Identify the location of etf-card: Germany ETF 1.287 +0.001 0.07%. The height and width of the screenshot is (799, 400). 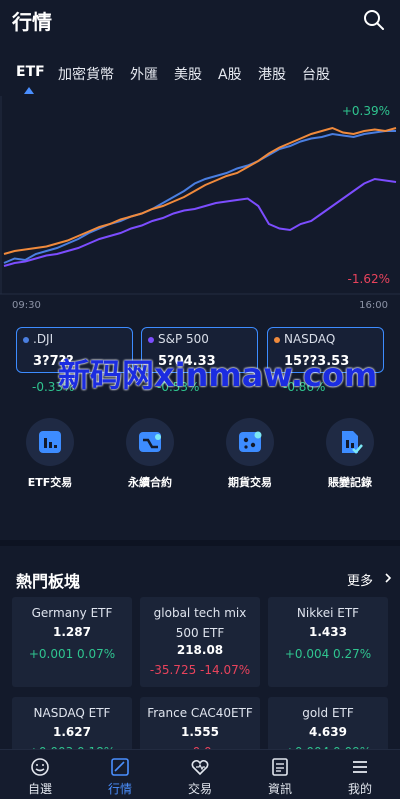
(72, 642).